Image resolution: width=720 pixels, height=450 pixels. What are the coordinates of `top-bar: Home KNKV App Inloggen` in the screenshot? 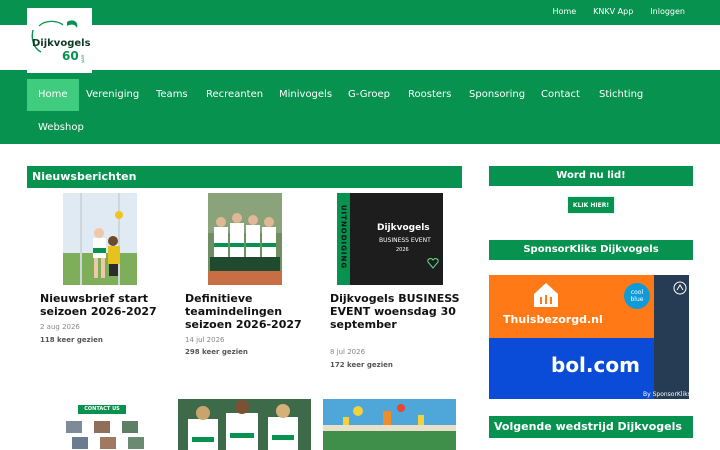 It's located at (360, 12).